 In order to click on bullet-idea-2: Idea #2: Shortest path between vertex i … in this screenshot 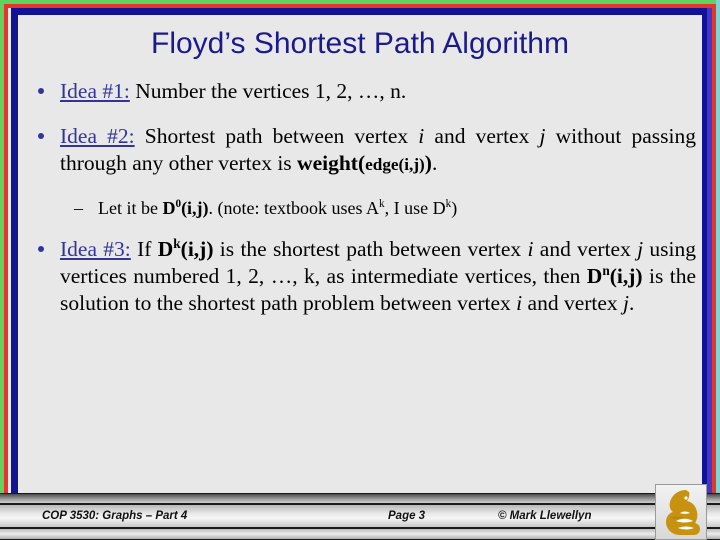, I will do `click(360, 150)`.